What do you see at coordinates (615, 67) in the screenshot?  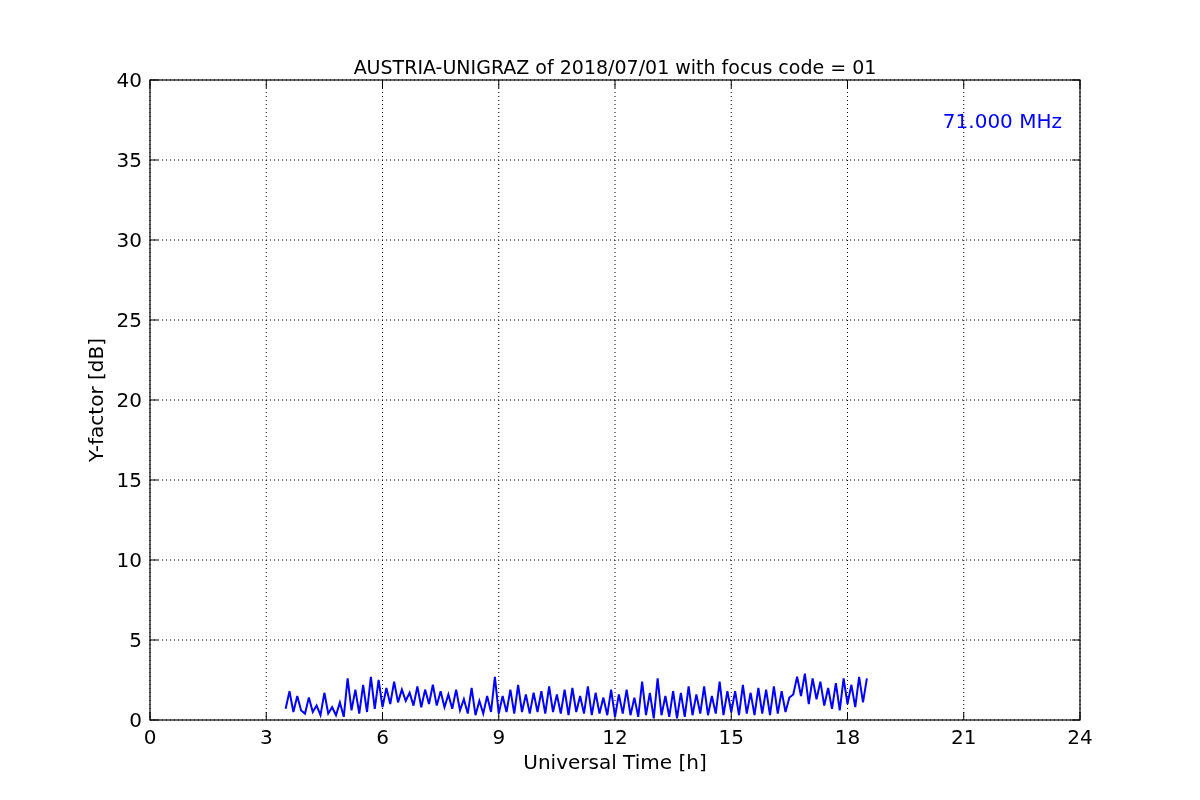 I see `chart-title: AUSTRIA-UNIGRAZ of 2018/07/01 with focus code = 01` at bounding box center [615, 67].